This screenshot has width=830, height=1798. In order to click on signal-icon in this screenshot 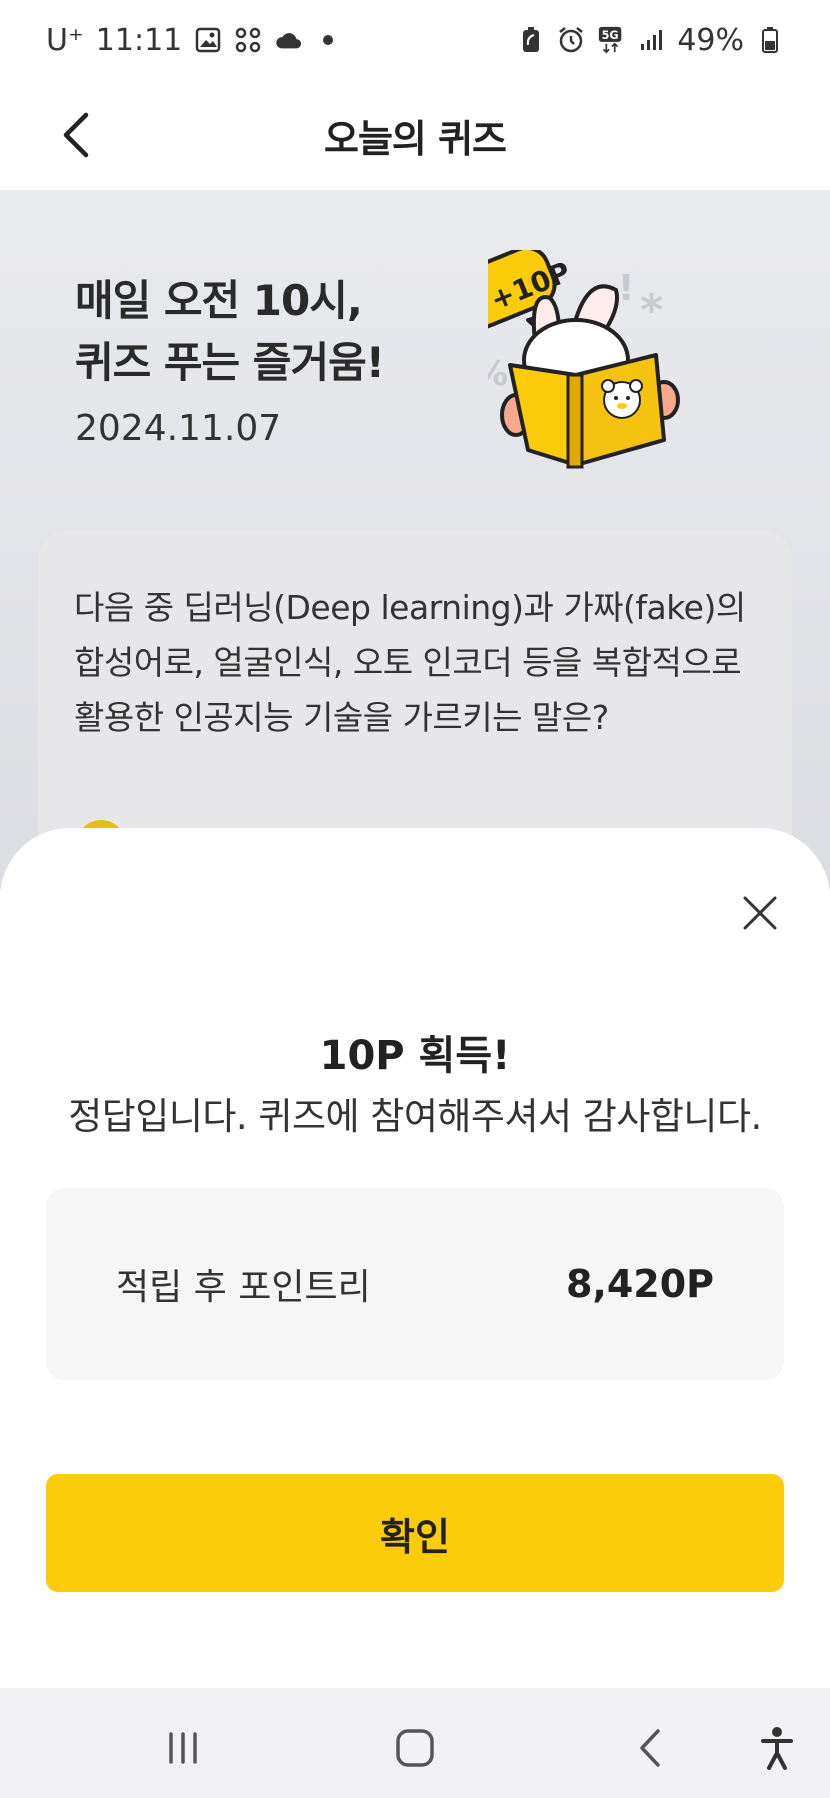, I will do `click(651, 40)`.